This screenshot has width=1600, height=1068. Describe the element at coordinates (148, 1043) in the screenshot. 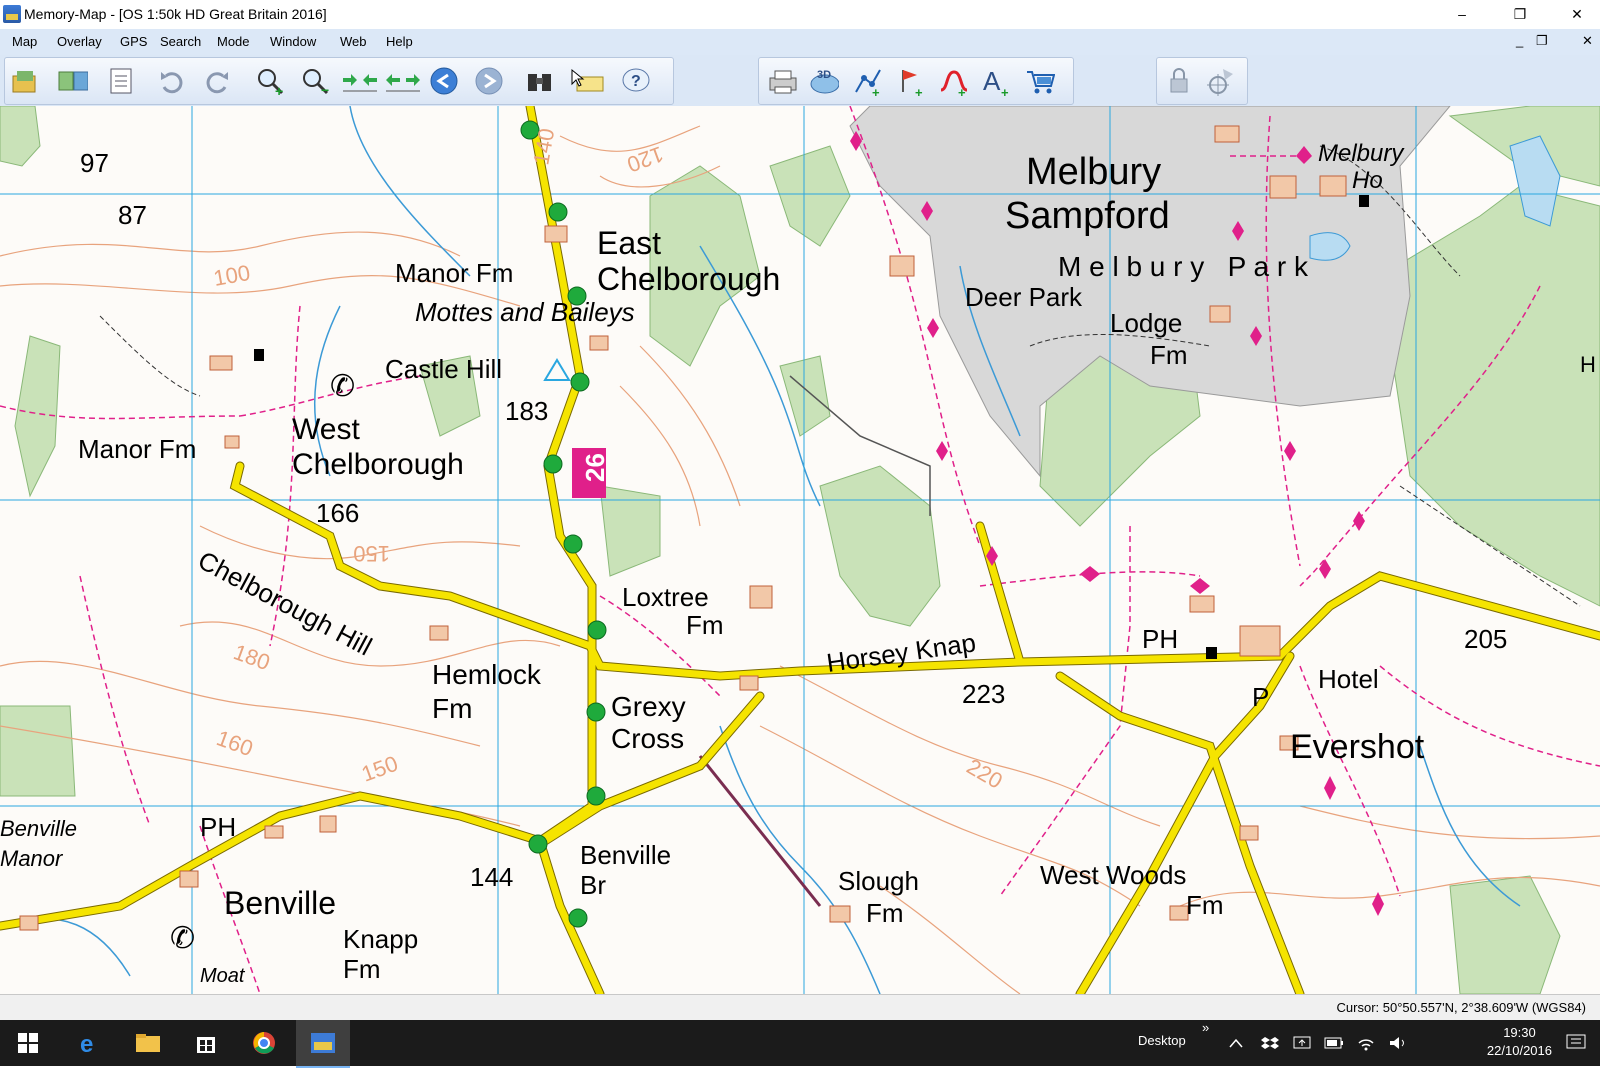

I see `file-explorer-icon` at that location.